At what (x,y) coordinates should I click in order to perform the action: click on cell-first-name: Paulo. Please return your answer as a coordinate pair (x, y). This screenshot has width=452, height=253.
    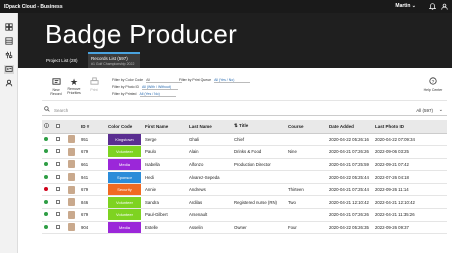
    Looking at the image, I should click on (165, 152).